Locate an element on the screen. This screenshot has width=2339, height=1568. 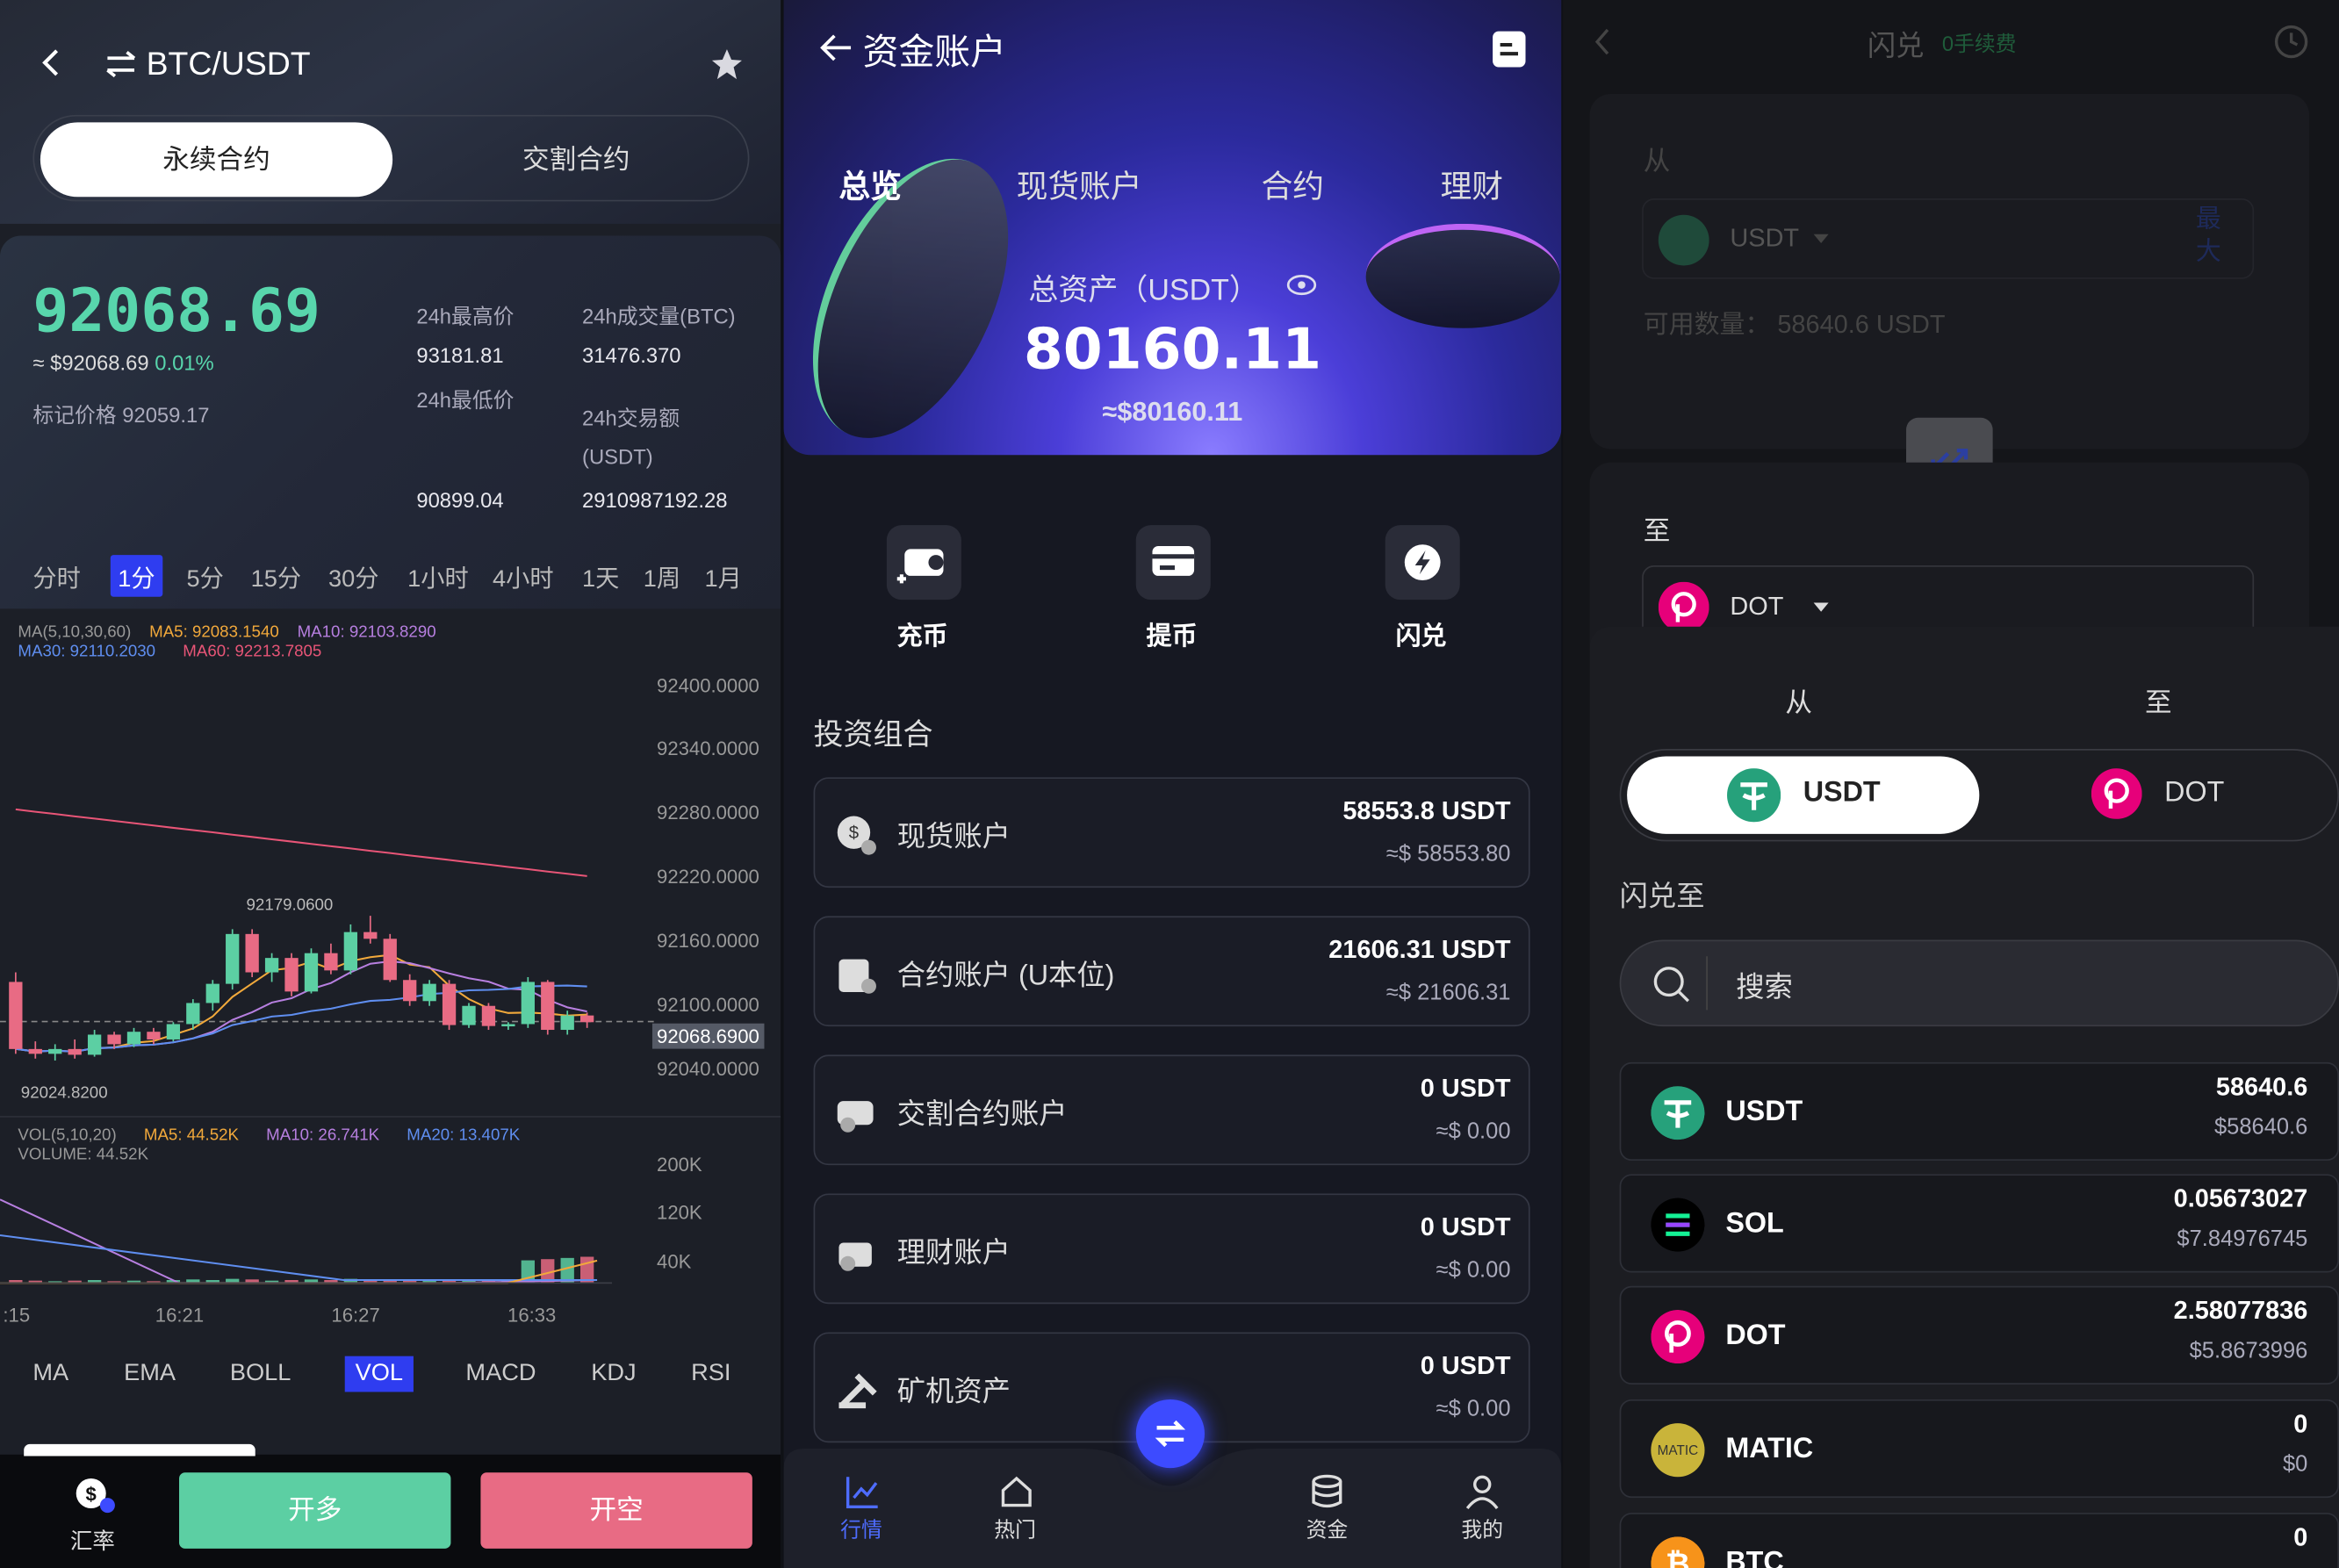
delivery-account-icon is located at coordinates (856, 1117).